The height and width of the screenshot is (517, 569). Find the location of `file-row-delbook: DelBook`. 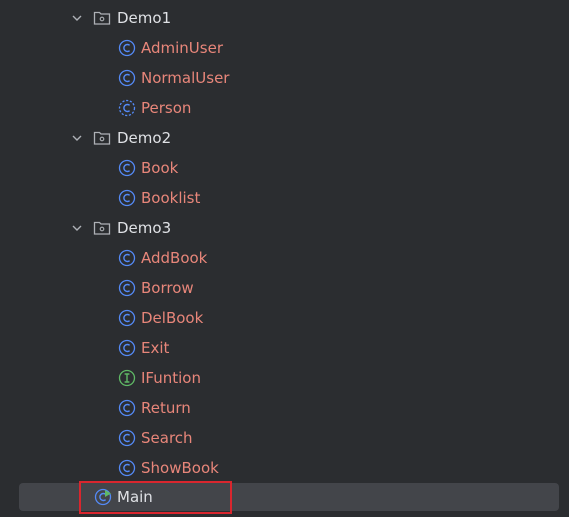

file-row-delbook: DelBook is located at coordinates (284, 318).